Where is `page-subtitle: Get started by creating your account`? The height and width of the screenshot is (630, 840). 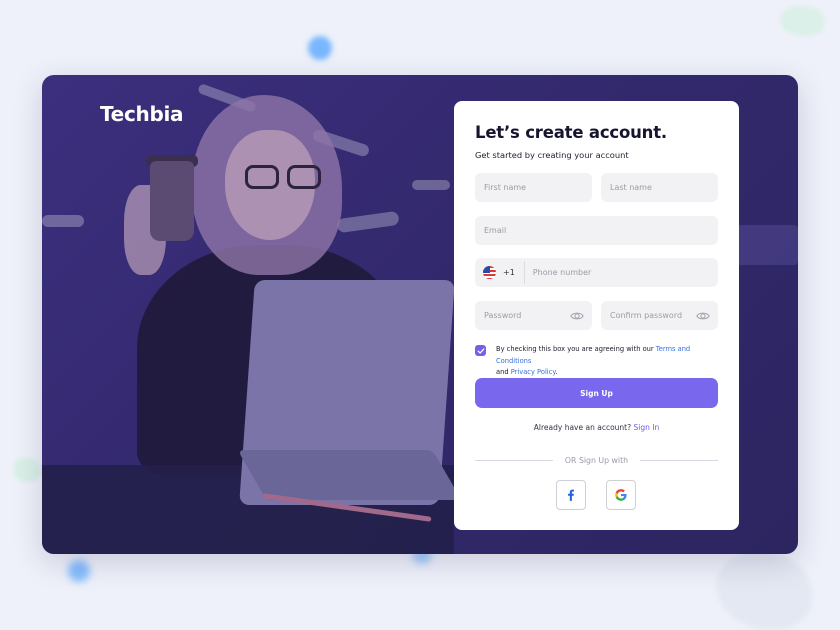
page-subtitle: Get started by creating your account is located at coordinates (552, 155).